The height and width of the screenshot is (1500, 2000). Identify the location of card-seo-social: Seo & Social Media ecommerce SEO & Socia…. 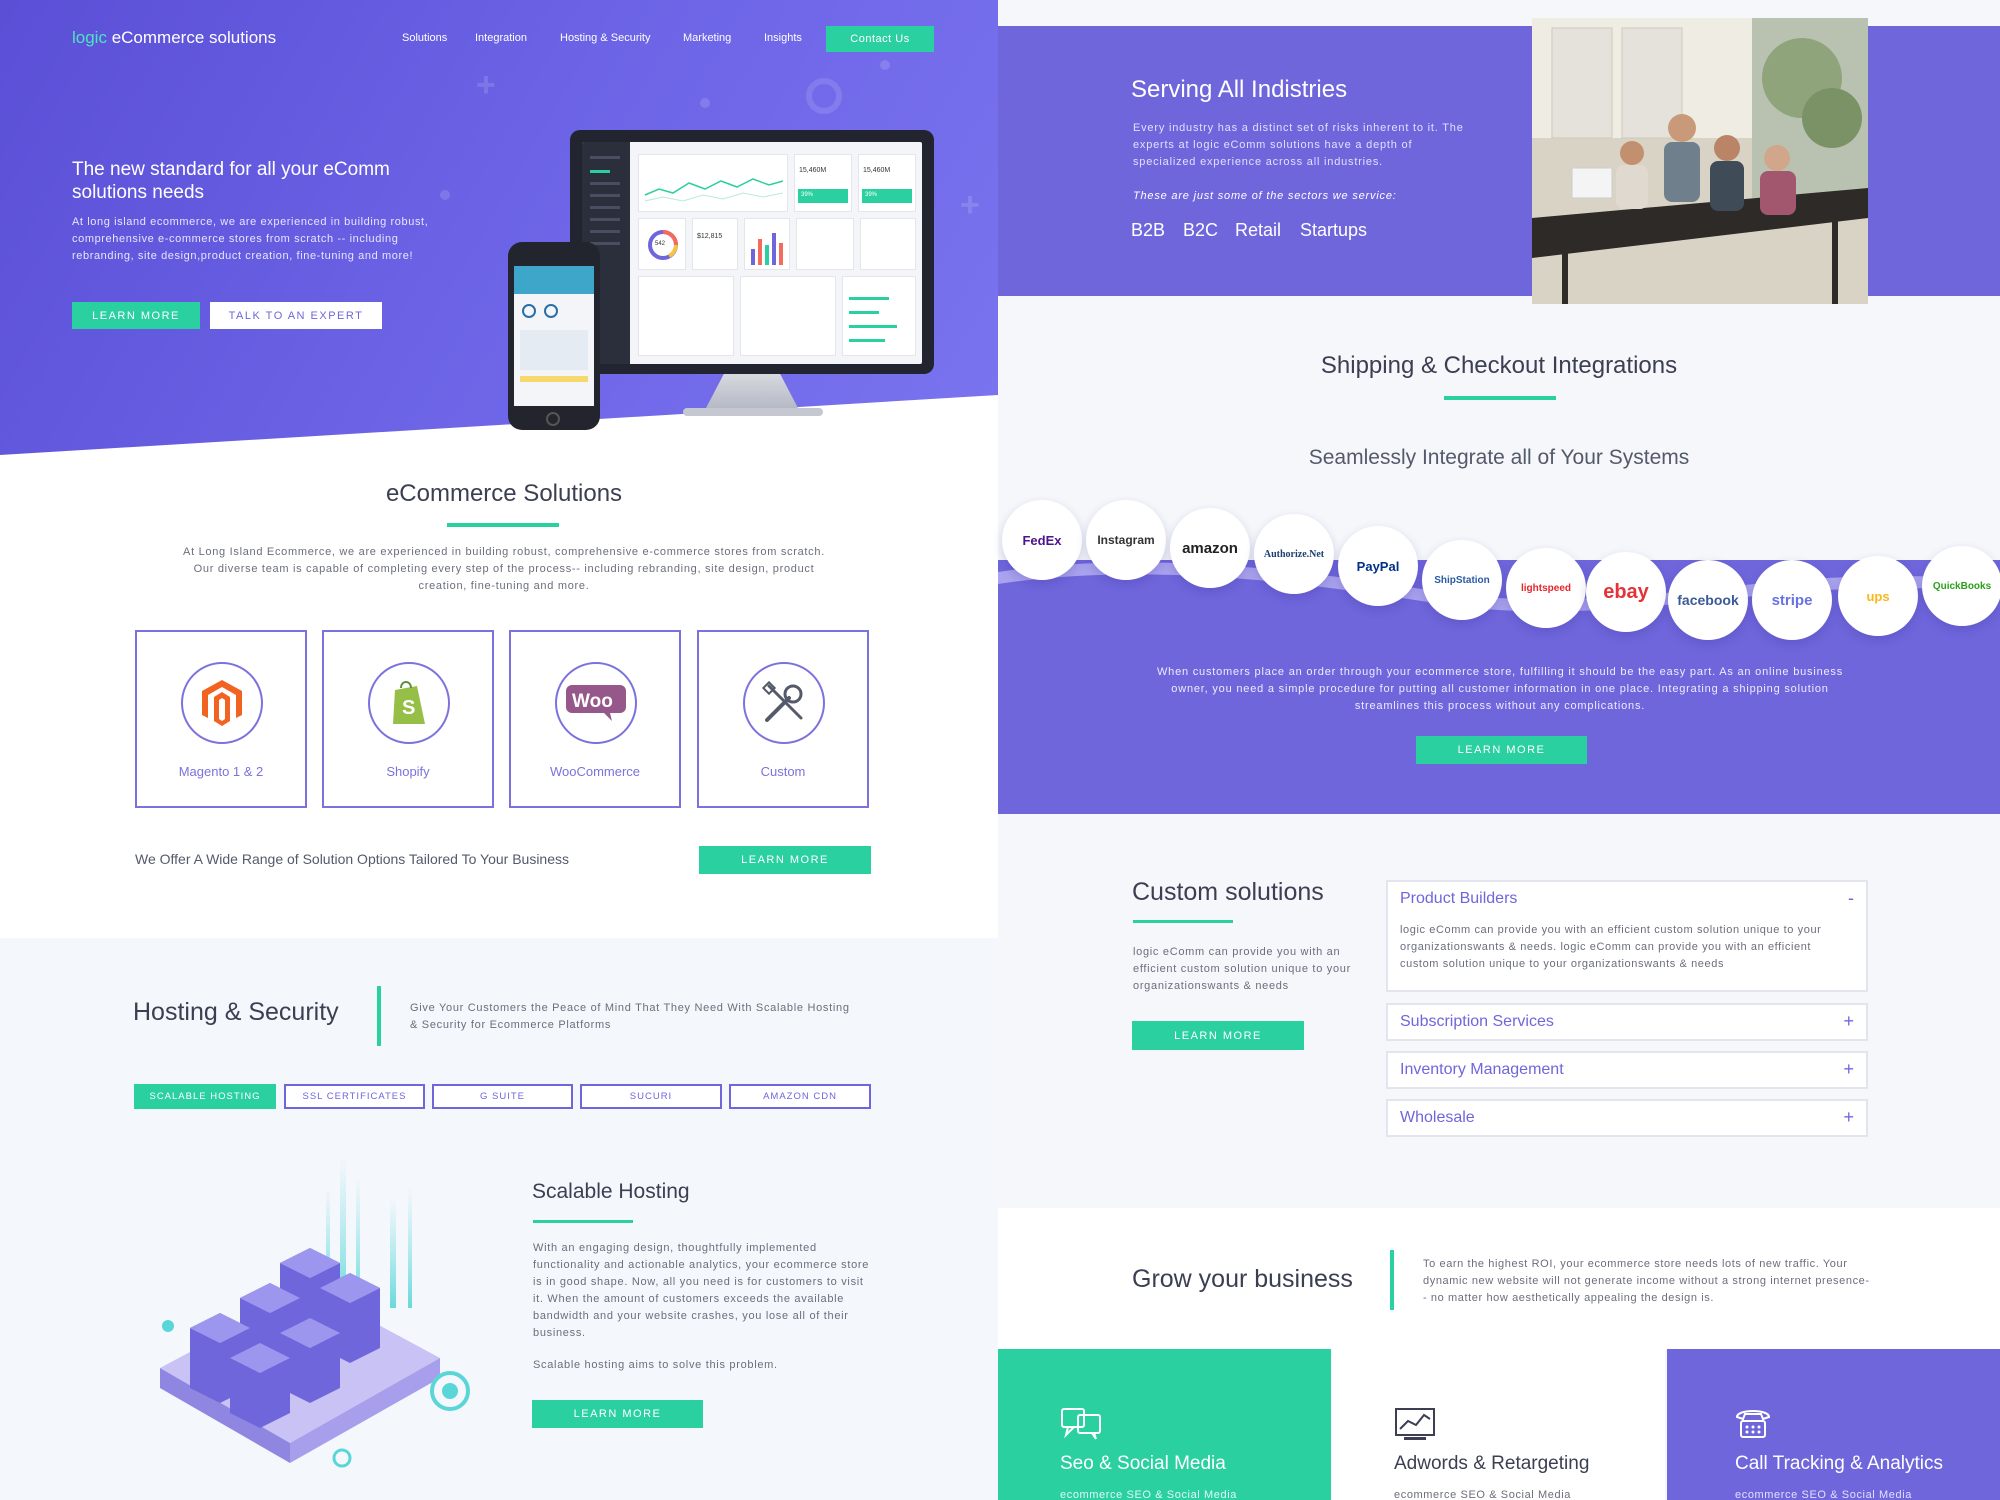
(1164, 1424).